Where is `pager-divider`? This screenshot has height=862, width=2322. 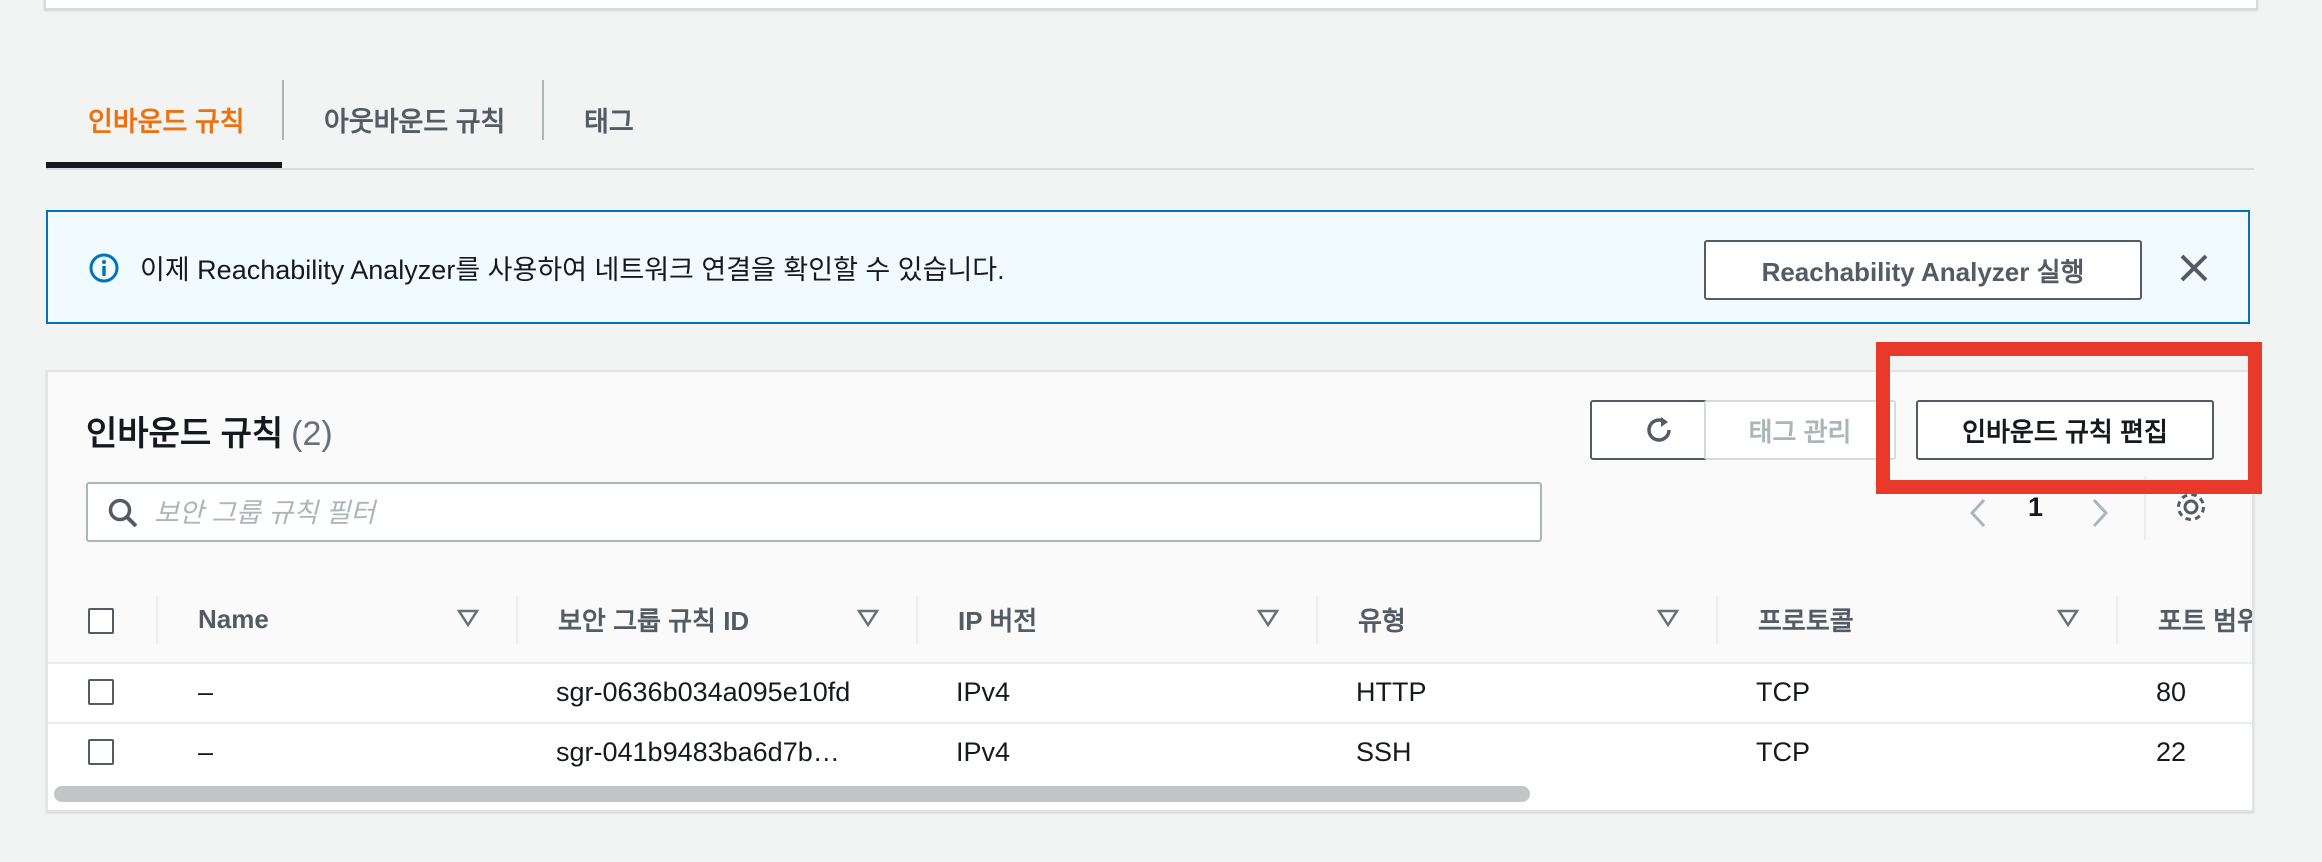 pager-divider is located at coordinates (2145, 508).